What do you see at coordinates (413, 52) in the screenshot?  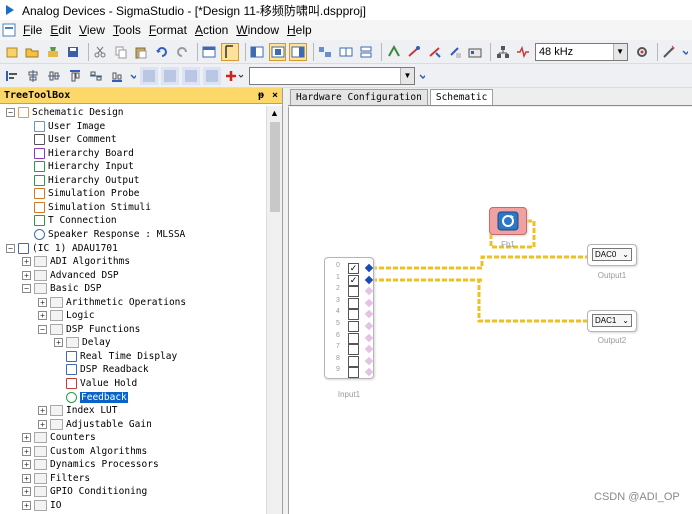 I see `download-icon` at bounding box center [413, 52].